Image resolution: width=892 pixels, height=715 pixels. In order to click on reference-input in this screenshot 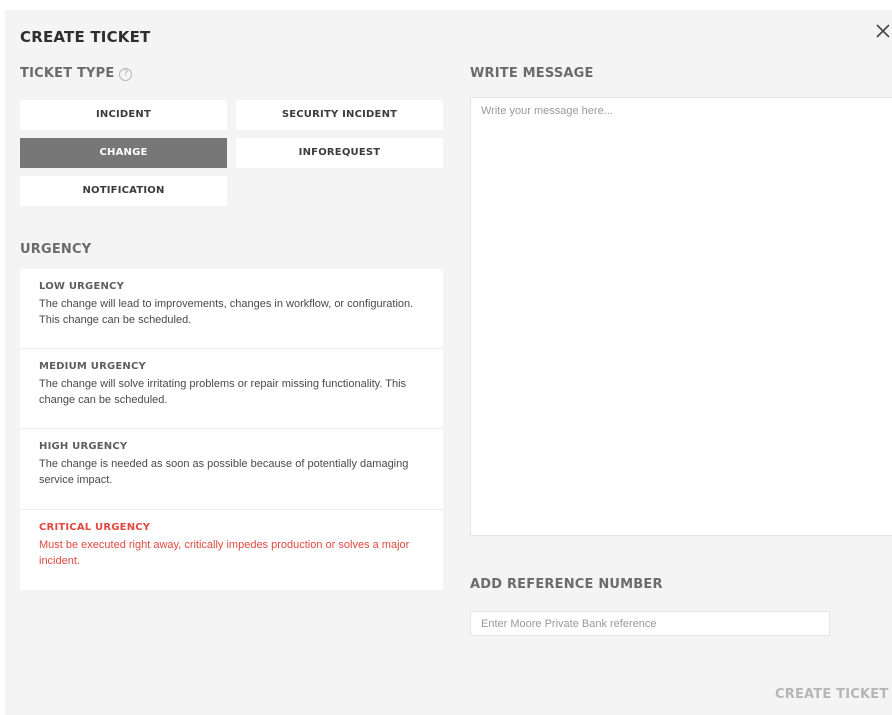, I will do `click(650, 623)`.